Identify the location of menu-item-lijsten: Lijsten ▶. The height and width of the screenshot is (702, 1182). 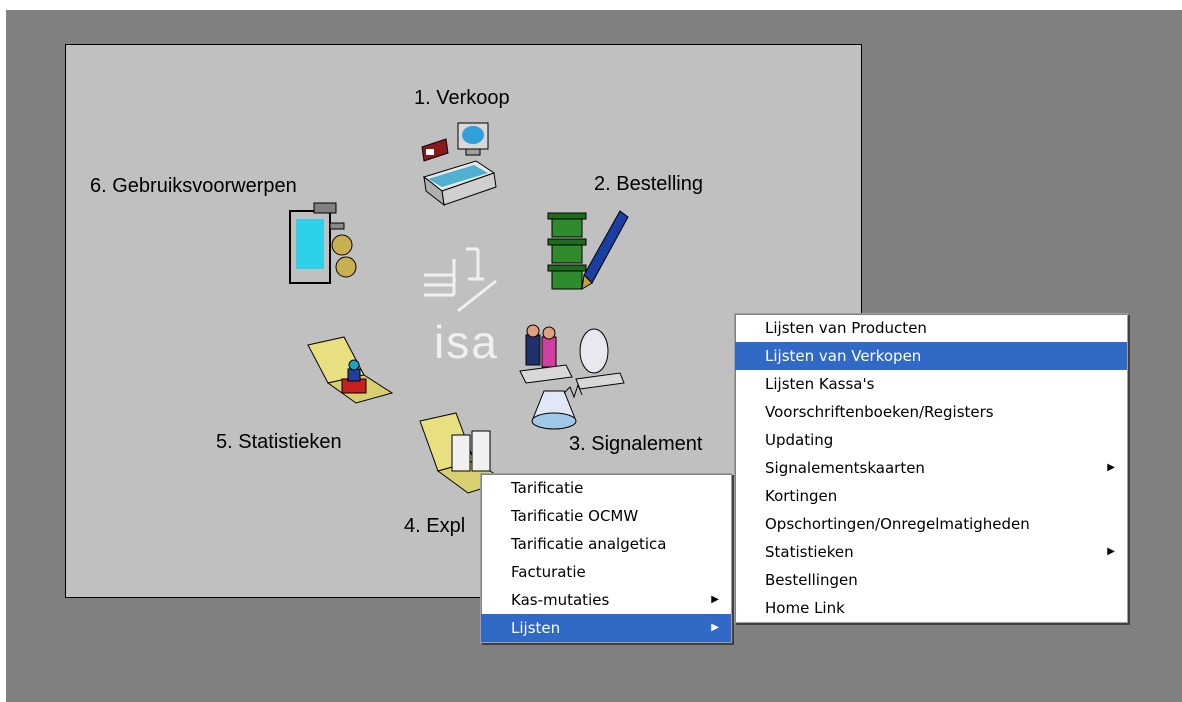
(606, 628).